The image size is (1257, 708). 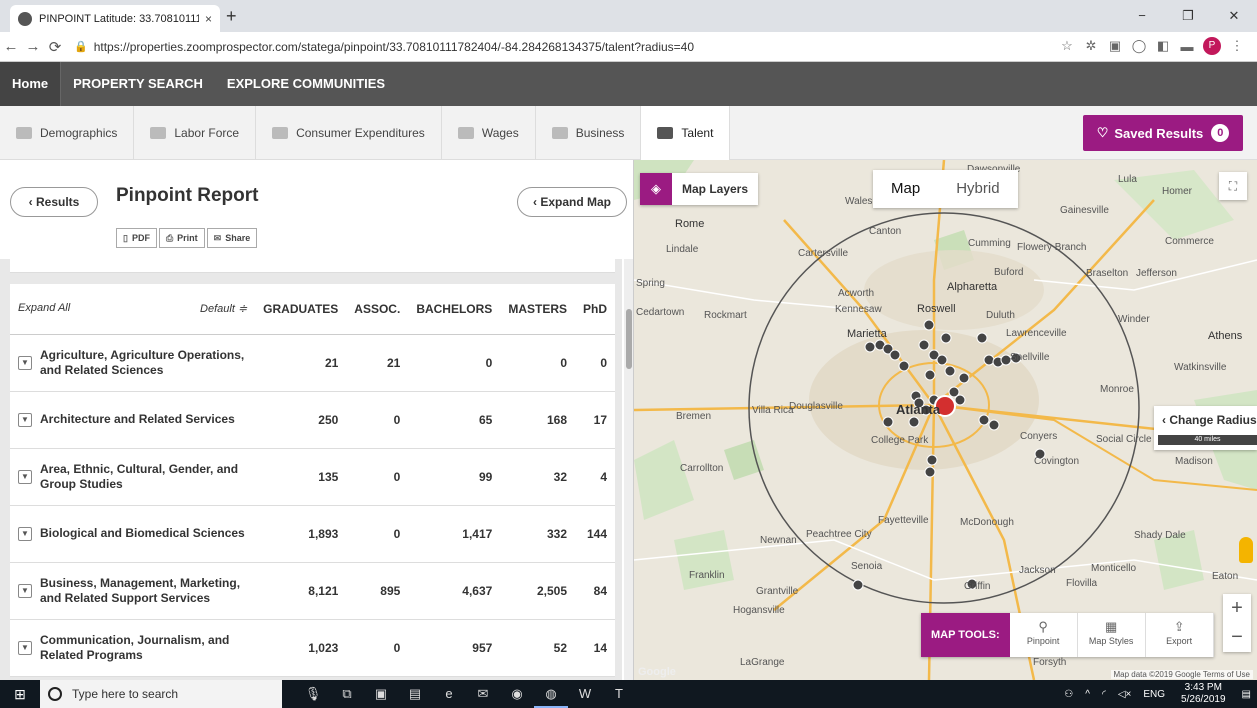 What do you see at coordinates (231, 16) in the screenshot?
I see `new-tab-button: +` at bounding box center [231, 16].